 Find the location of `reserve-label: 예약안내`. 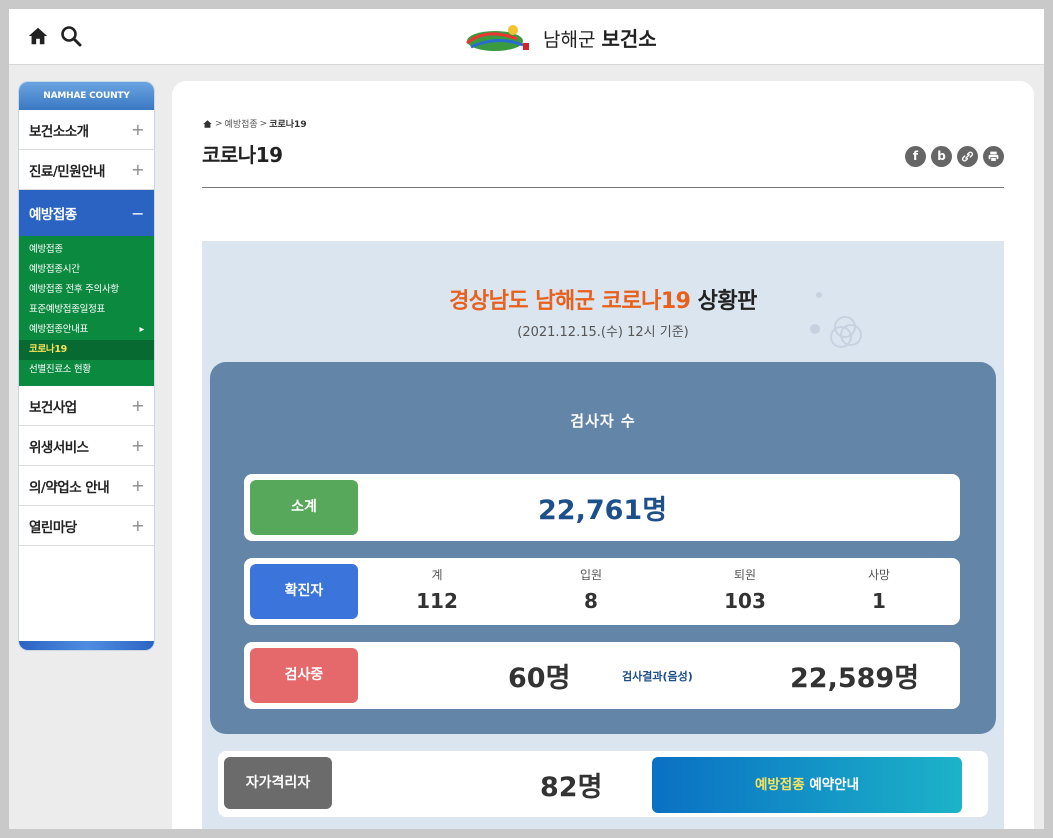

reserve-label: 예약안내 is located at coordinates (832, 785).